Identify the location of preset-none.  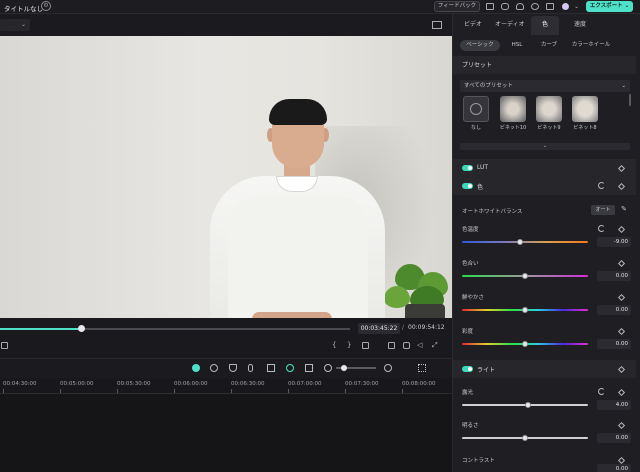
(476, 109).